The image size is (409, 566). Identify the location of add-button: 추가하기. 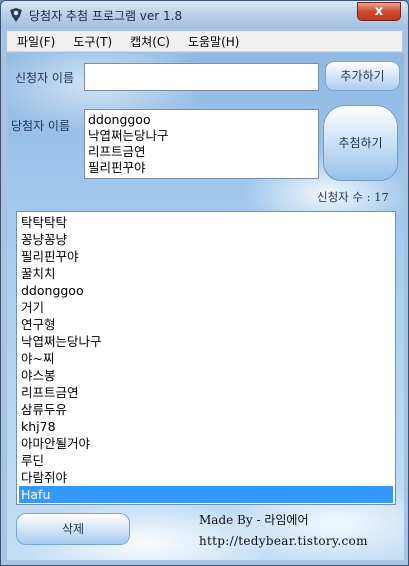
(362, 76).